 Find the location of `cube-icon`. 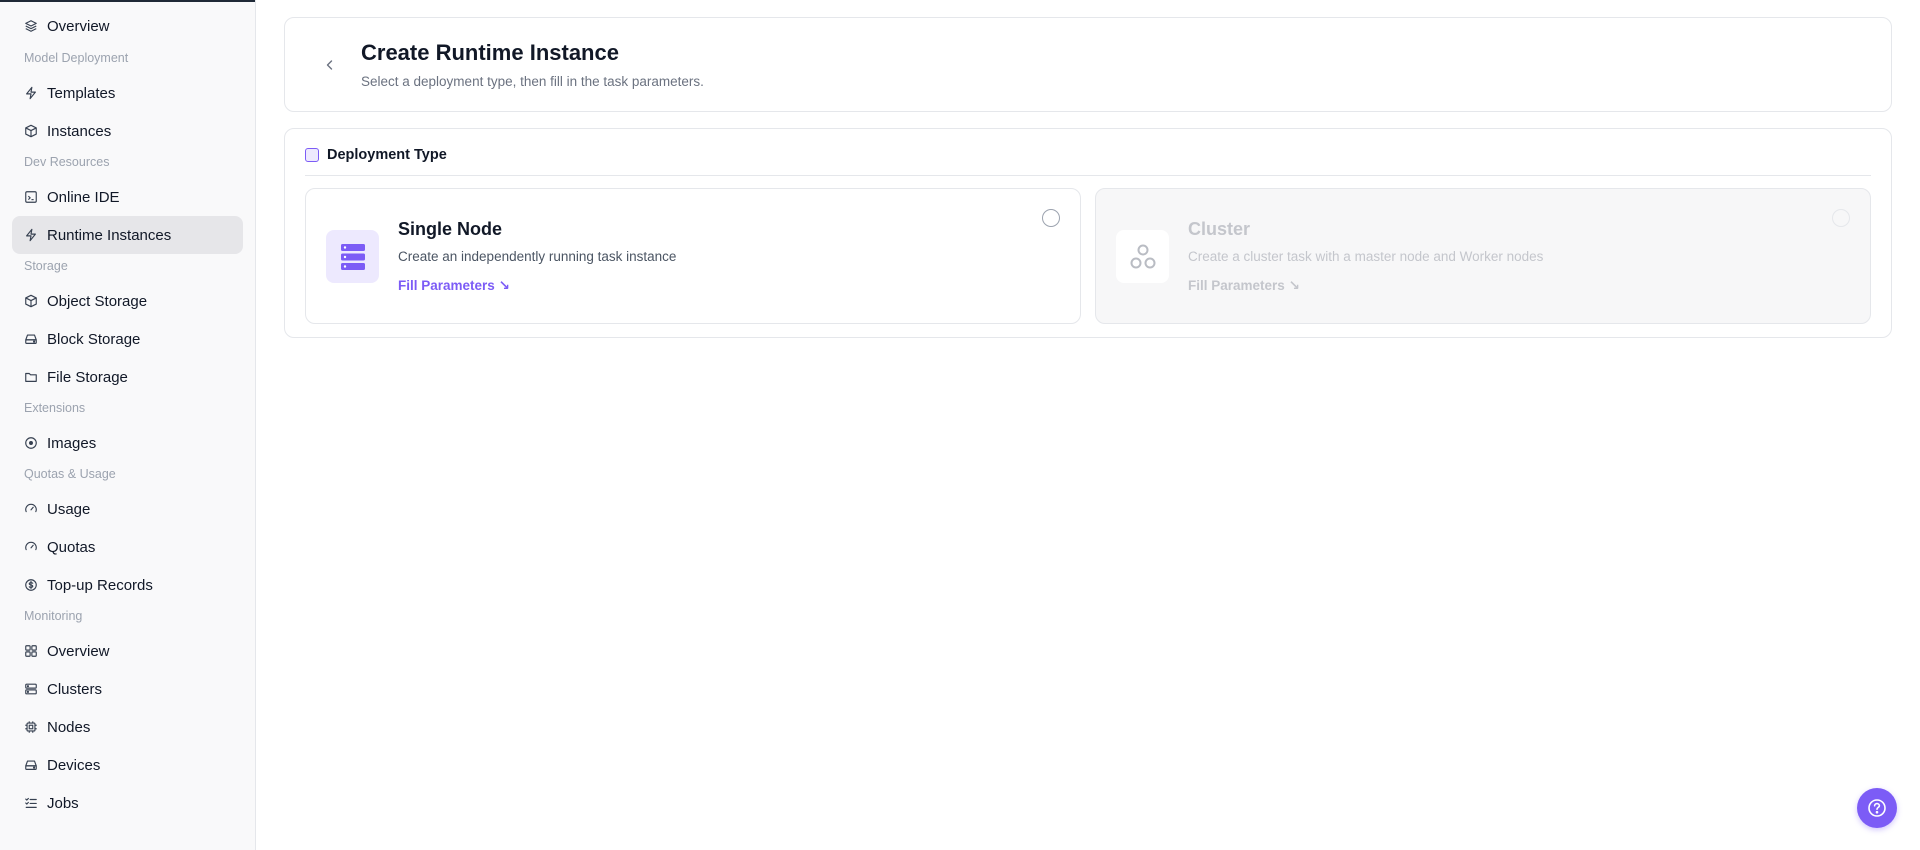

cube-icon is located at coordinates (31, 131).